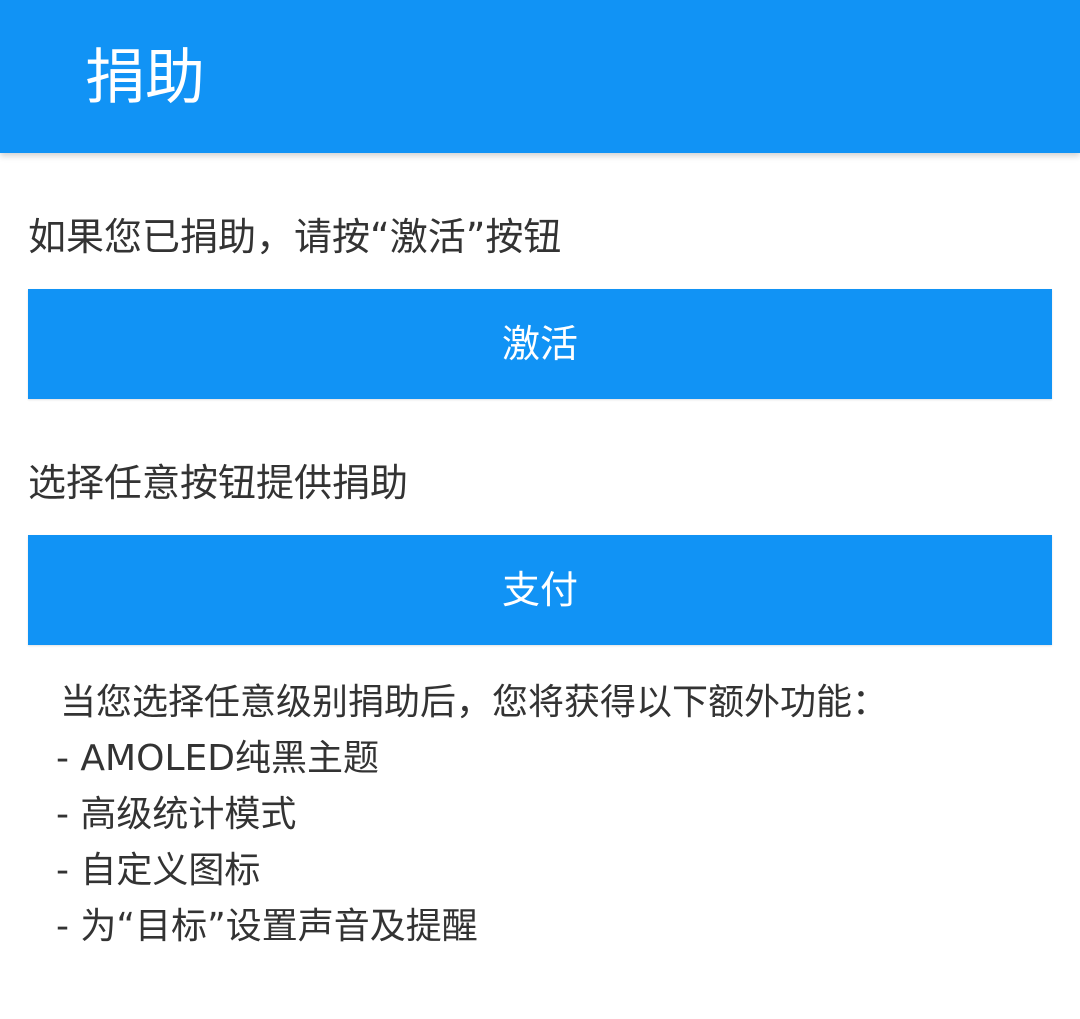 The width and height of the screenshot is (1080, 1019). I want to click on feature-item-stats: - 高级统计模式, so click(176, 814).